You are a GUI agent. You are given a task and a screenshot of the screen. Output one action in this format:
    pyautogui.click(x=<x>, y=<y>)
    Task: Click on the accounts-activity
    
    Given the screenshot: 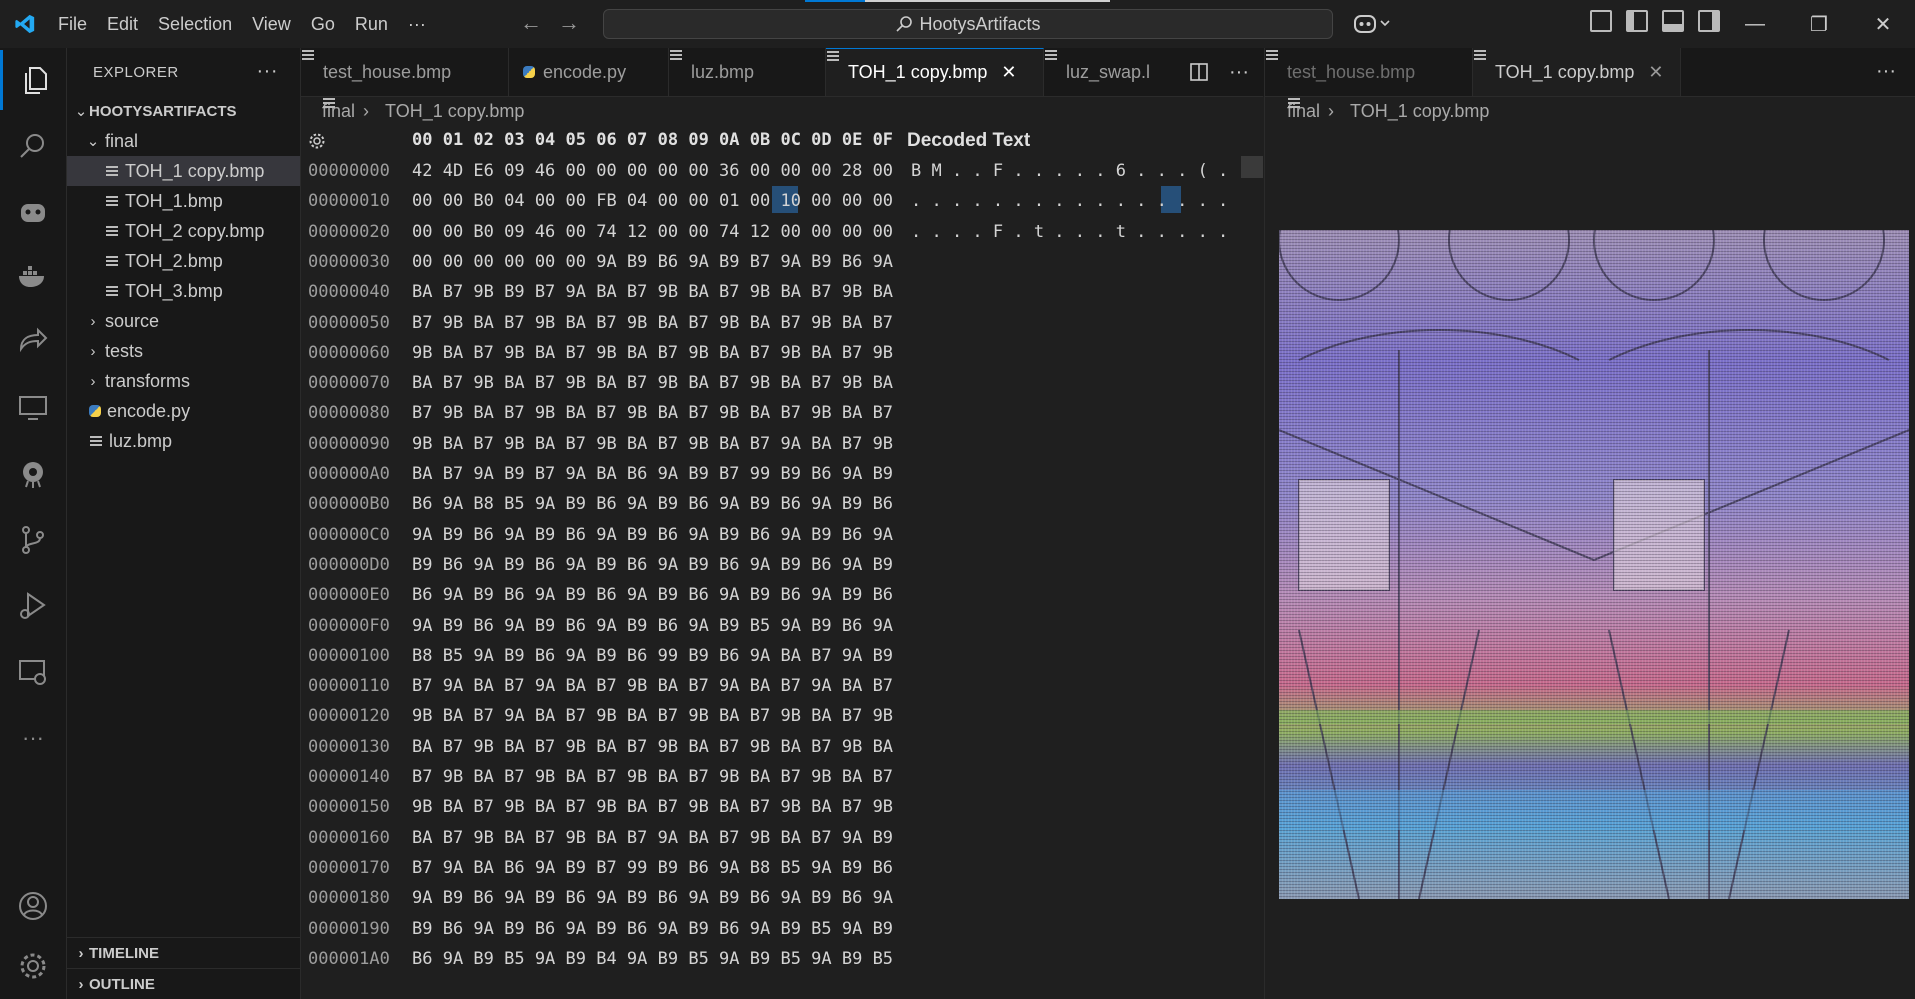 What is the action you would take?
    pyautogui.click(x=33, y=906)
    